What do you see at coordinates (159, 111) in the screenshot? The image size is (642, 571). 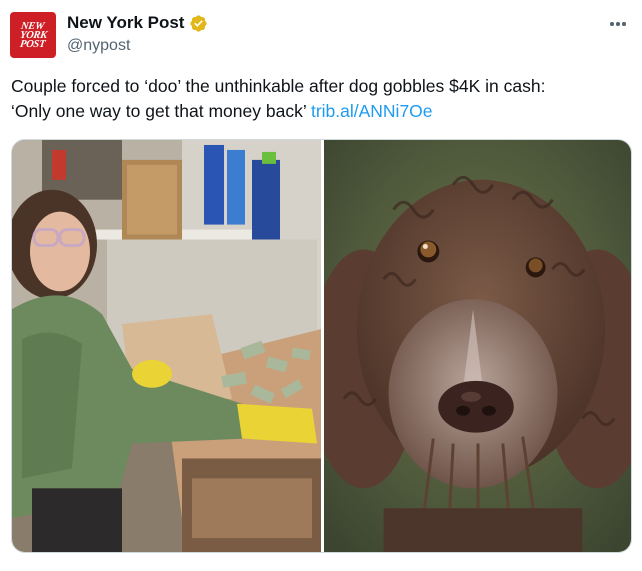 I see `tweet-text-line-2-body: ‘Only one way to get that money back’` at bounding box center [159, 111].